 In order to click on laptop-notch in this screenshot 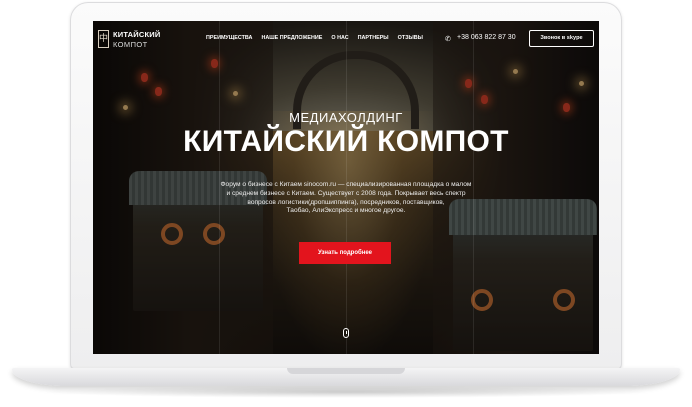, I will do `click(346, 371)`.